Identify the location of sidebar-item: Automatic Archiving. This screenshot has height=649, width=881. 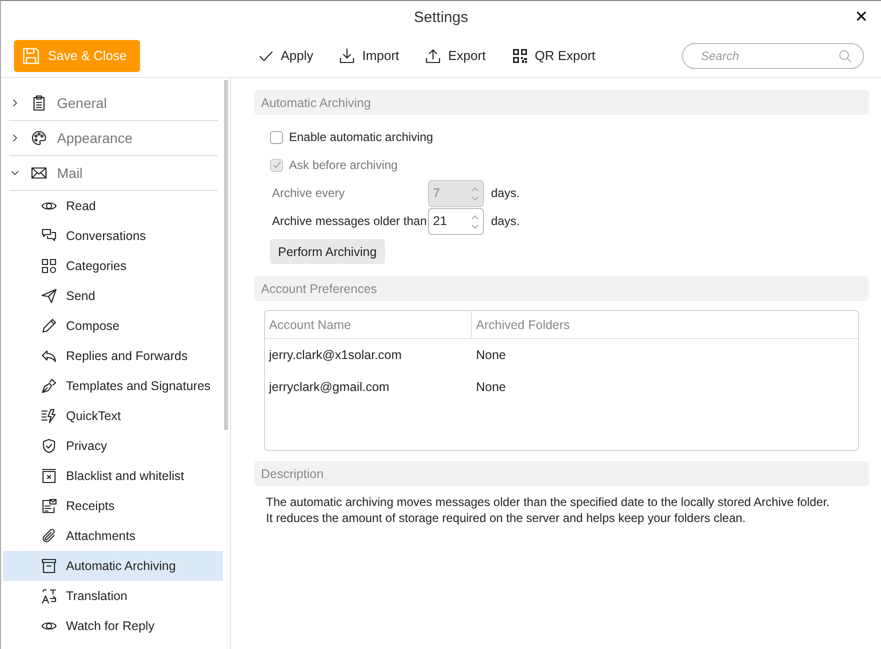
(113, 566).